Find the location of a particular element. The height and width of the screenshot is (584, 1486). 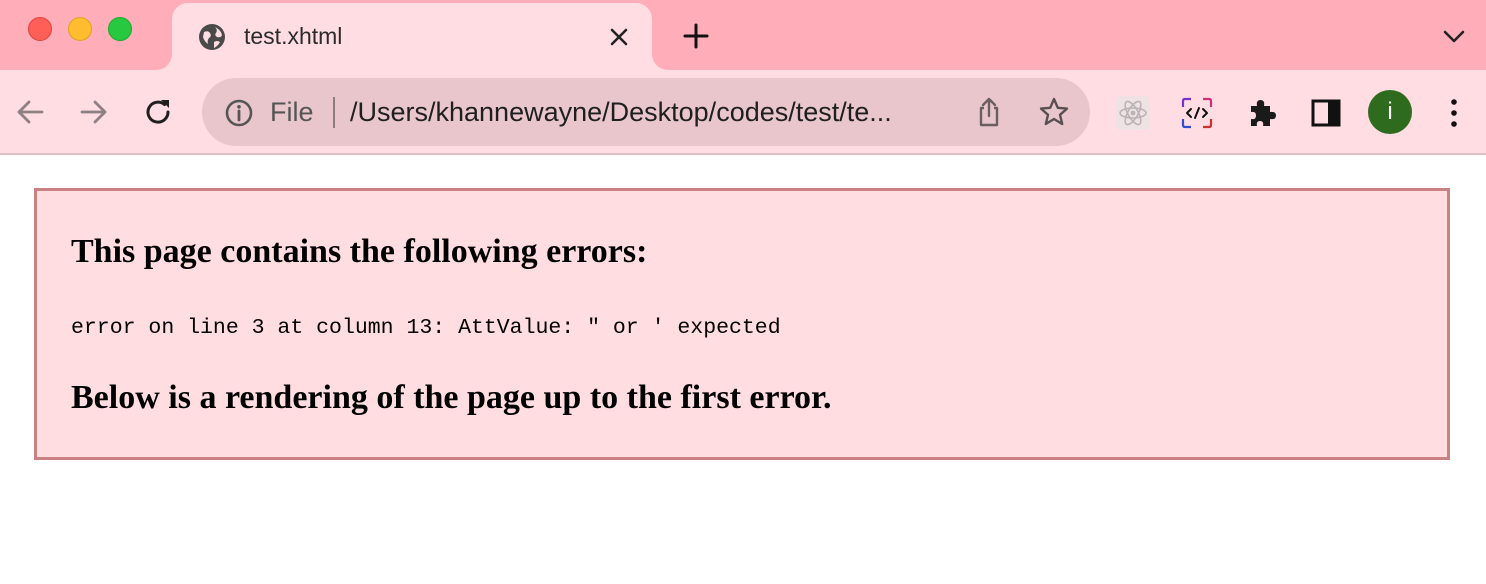

tab-strip: test.xhtml is located at coordinates (743, 35).